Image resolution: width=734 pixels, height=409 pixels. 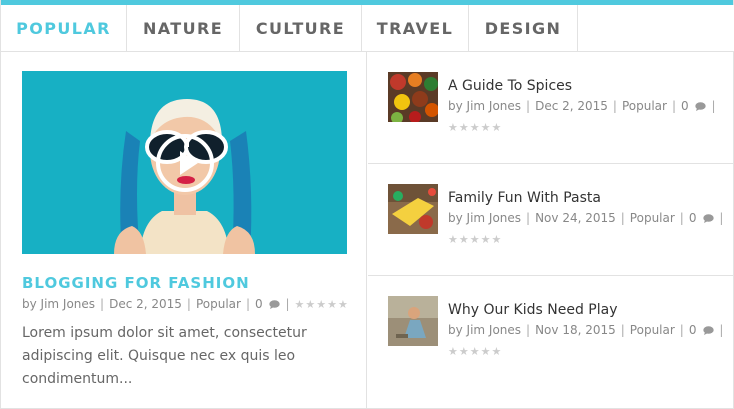 I want to click on post-thumbnail-pasta, so click(x=413, y=209).